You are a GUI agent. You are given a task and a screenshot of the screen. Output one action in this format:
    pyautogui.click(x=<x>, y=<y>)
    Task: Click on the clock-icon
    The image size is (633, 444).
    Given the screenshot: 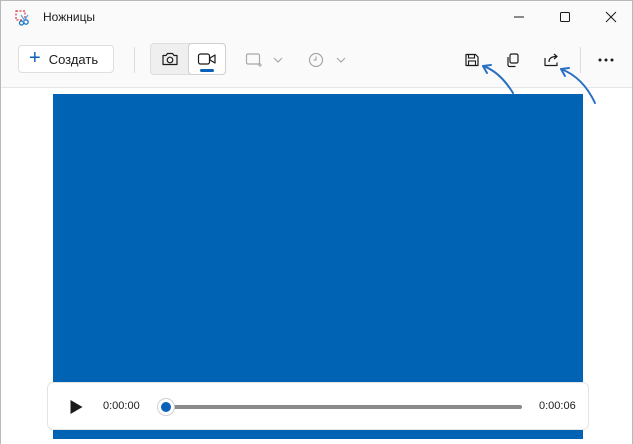 What is the action you would take?
    pyautogui.click(x=316, y=60)
    